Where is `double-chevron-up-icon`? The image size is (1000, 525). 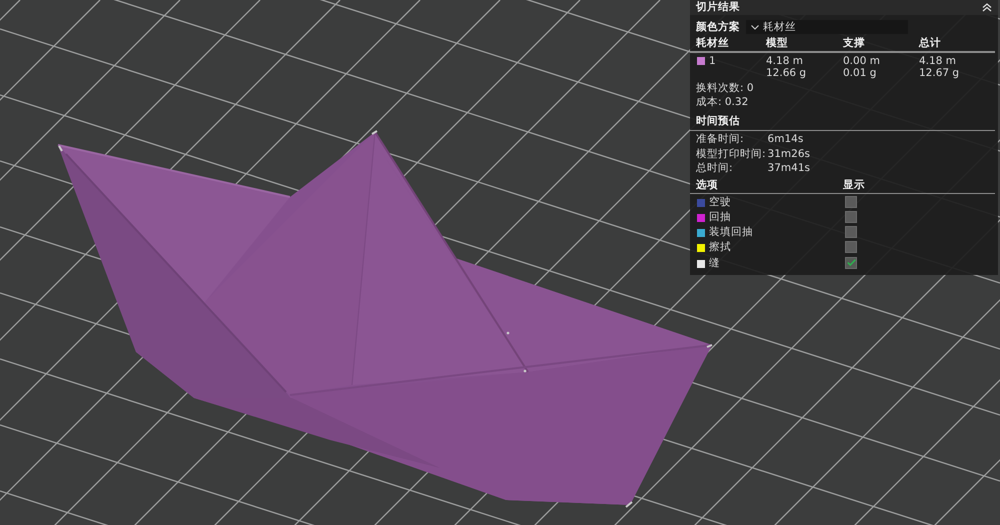
double-chevron-up-icon is located at coordinates (987, 7).